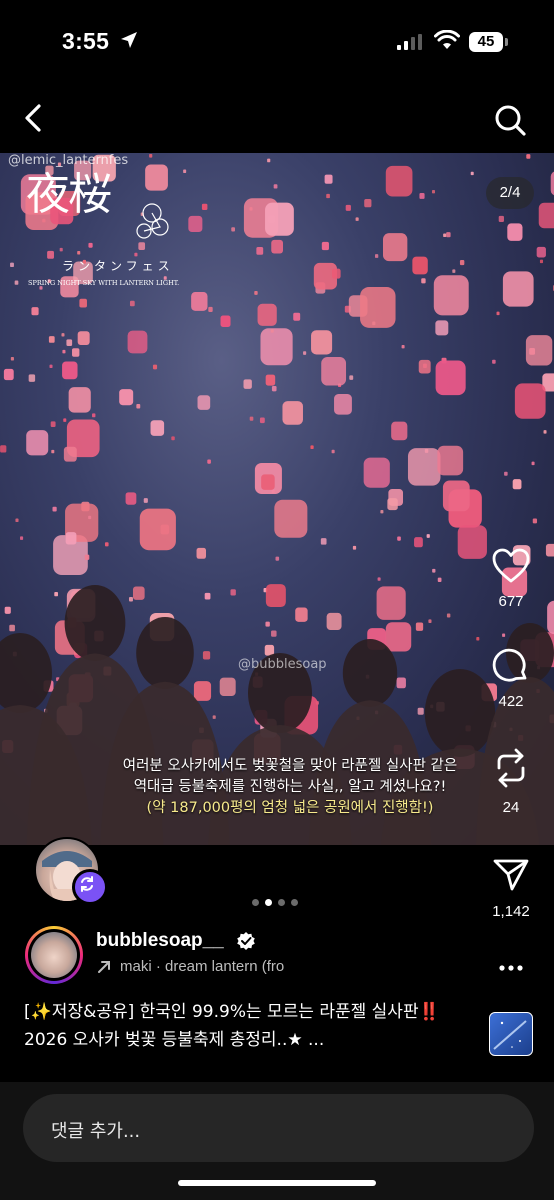  Describe the element at coordinates (246, 941) in the screenshot. I see `verified-icon` at that location.